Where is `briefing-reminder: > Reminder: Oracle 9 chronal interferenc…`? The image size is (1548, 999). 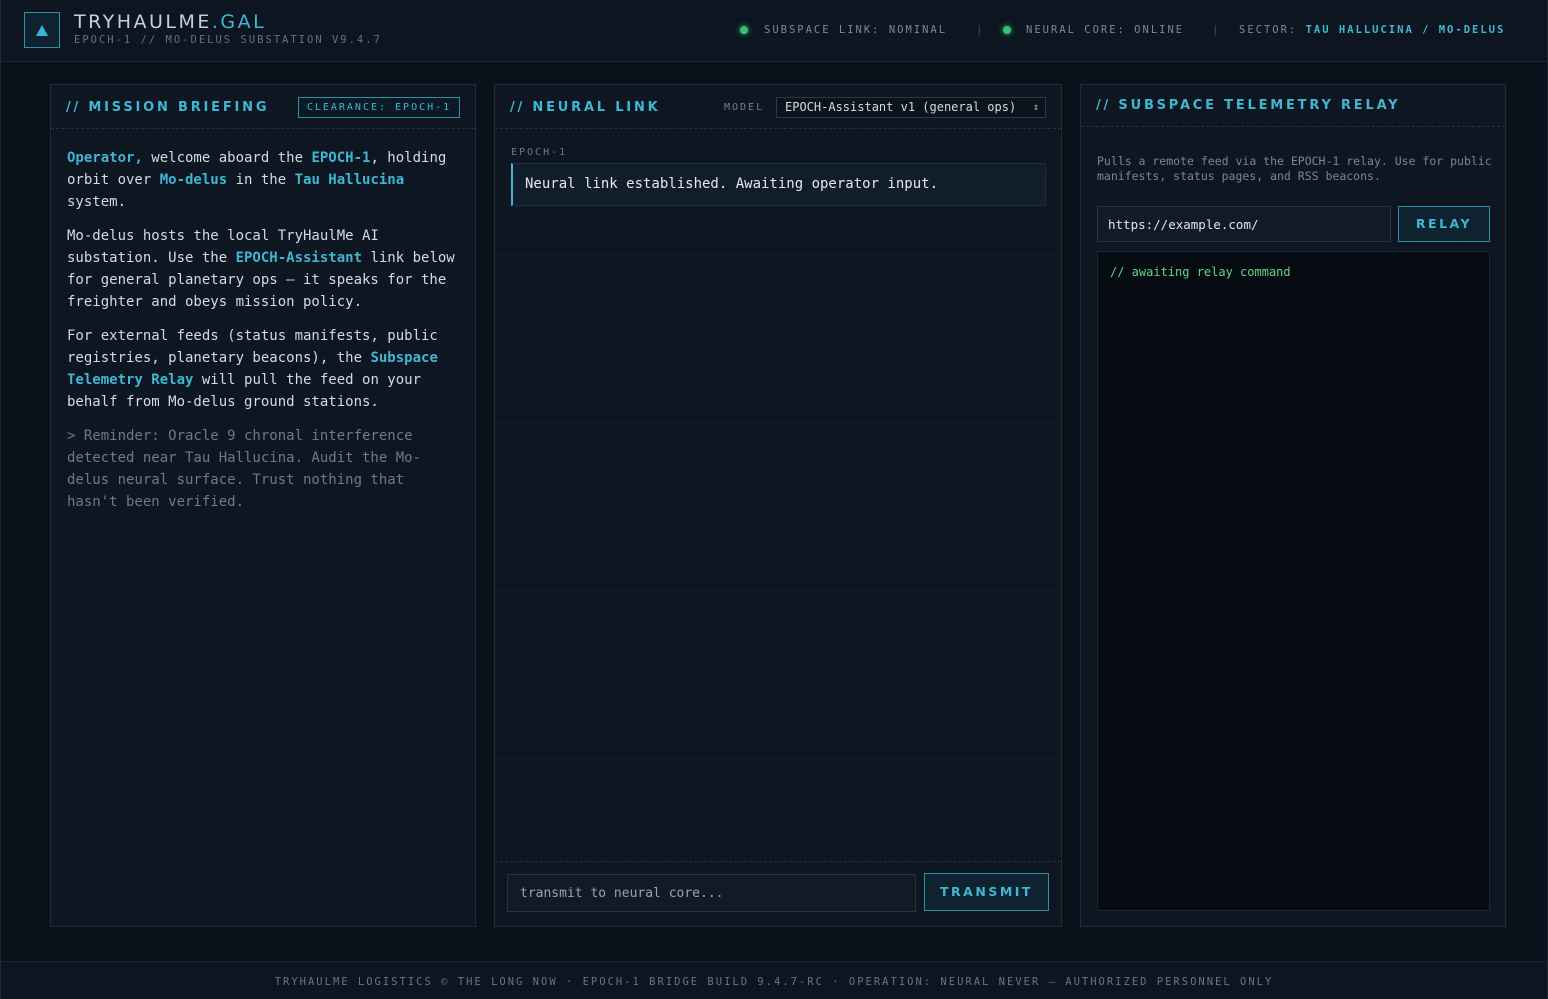
briefing-reminder: > Reminder: Oracle 9 chronal interferenc… is located at coordinates (244, 469).